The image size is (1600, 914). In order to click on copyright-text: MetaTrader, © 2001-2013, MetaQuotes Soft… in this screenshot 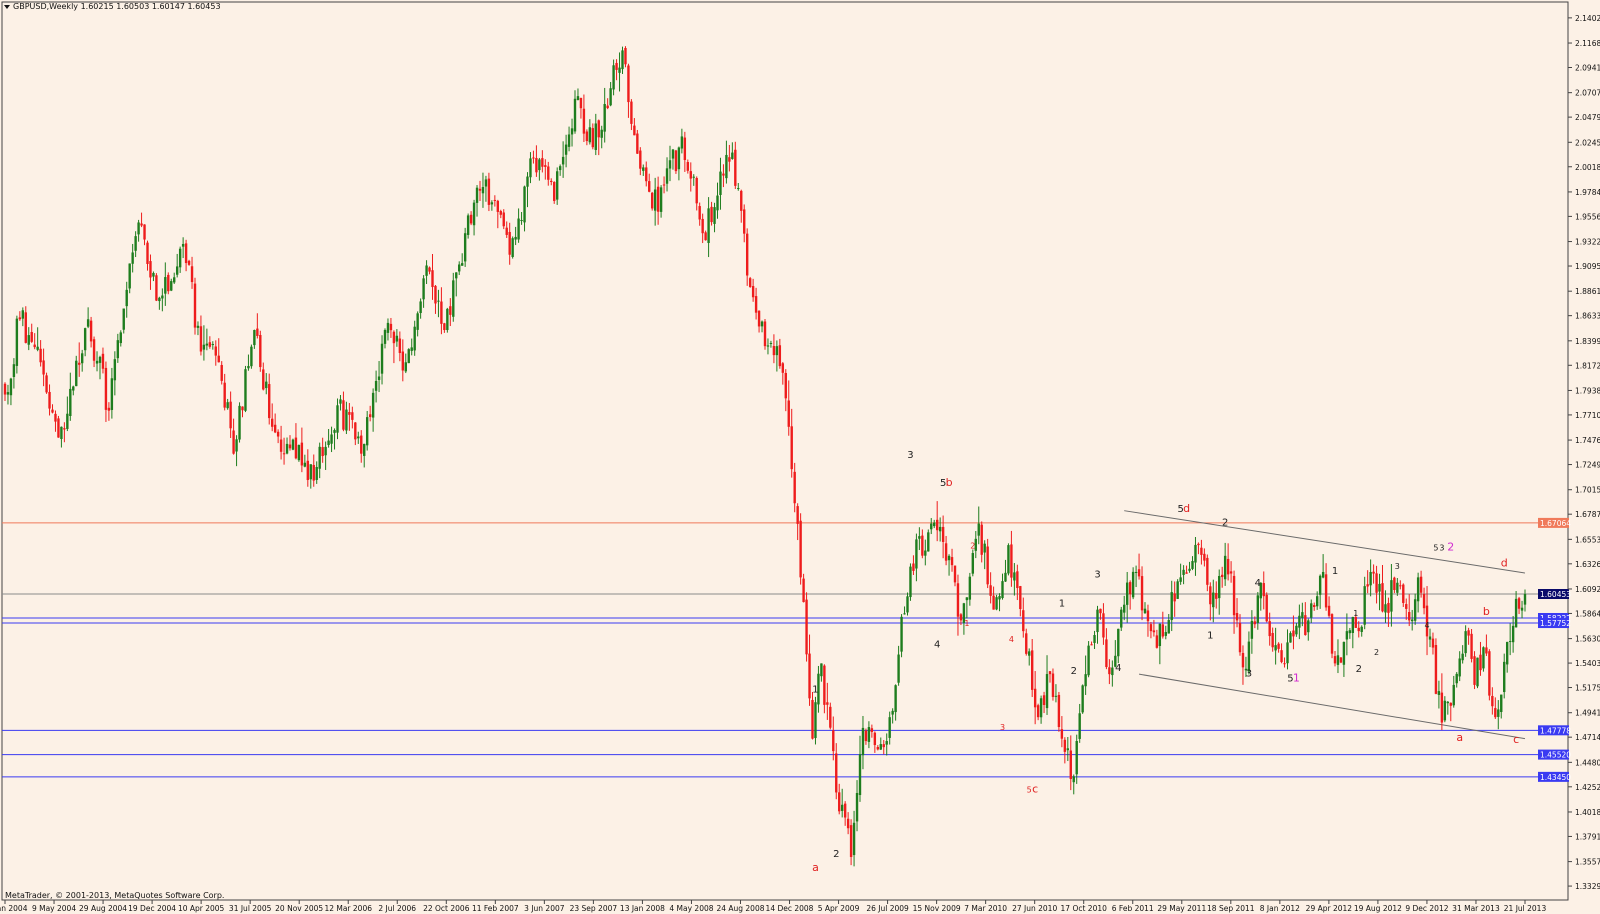, I will do `click(115, 895)`.